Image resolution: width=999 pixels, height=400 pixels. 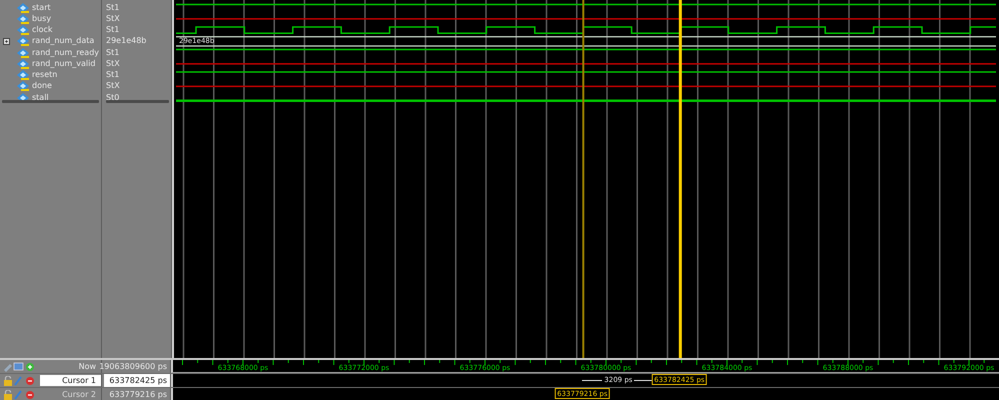 What do you see at coordinates (126, 41) in the screenshot?
I see `signal-value: 29e1e48b` at bounding box center [126, 41].